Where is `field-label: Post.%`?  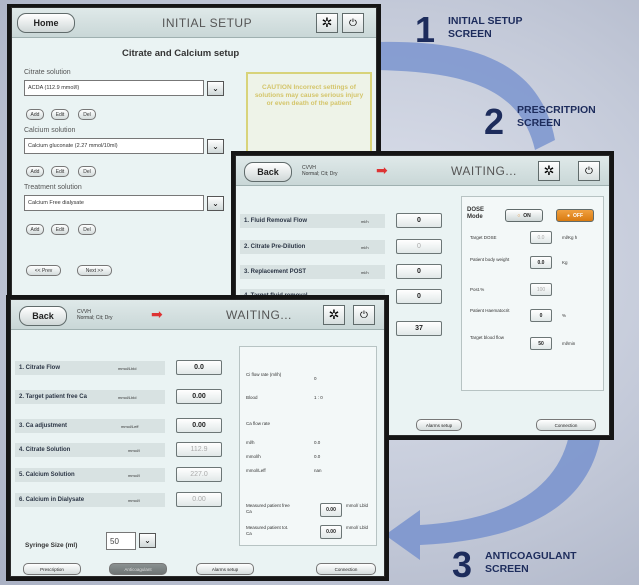
field-label: Post.% is located at coordinates (477, 289).